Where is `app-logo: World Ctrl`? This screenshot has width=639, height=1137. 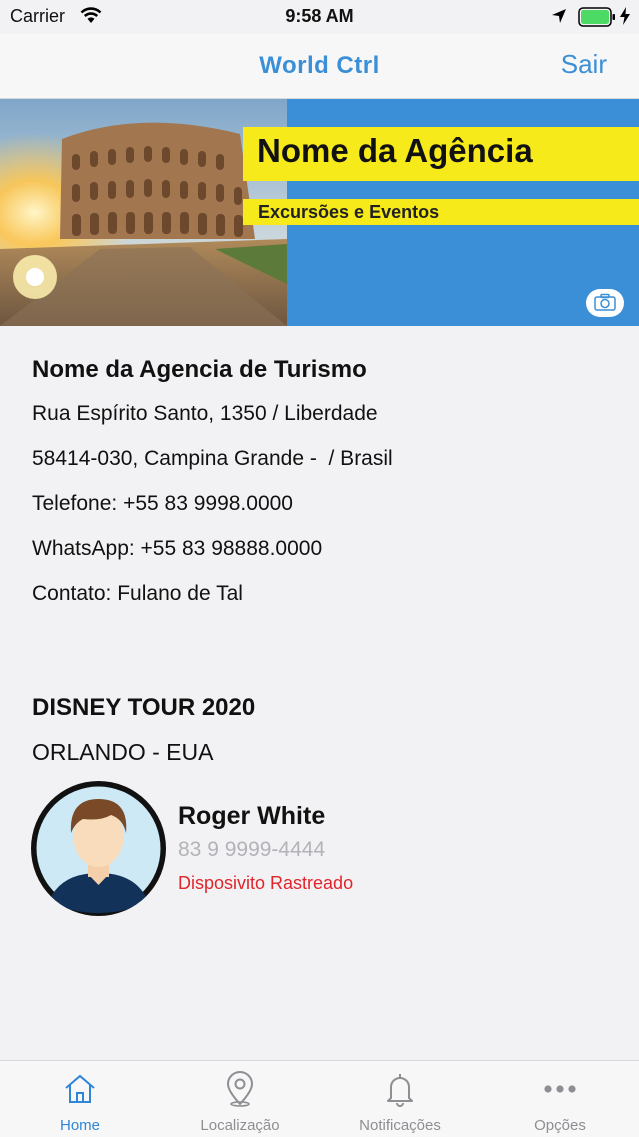 app-logo: World Ctrl is located at coordinates (319, 65).